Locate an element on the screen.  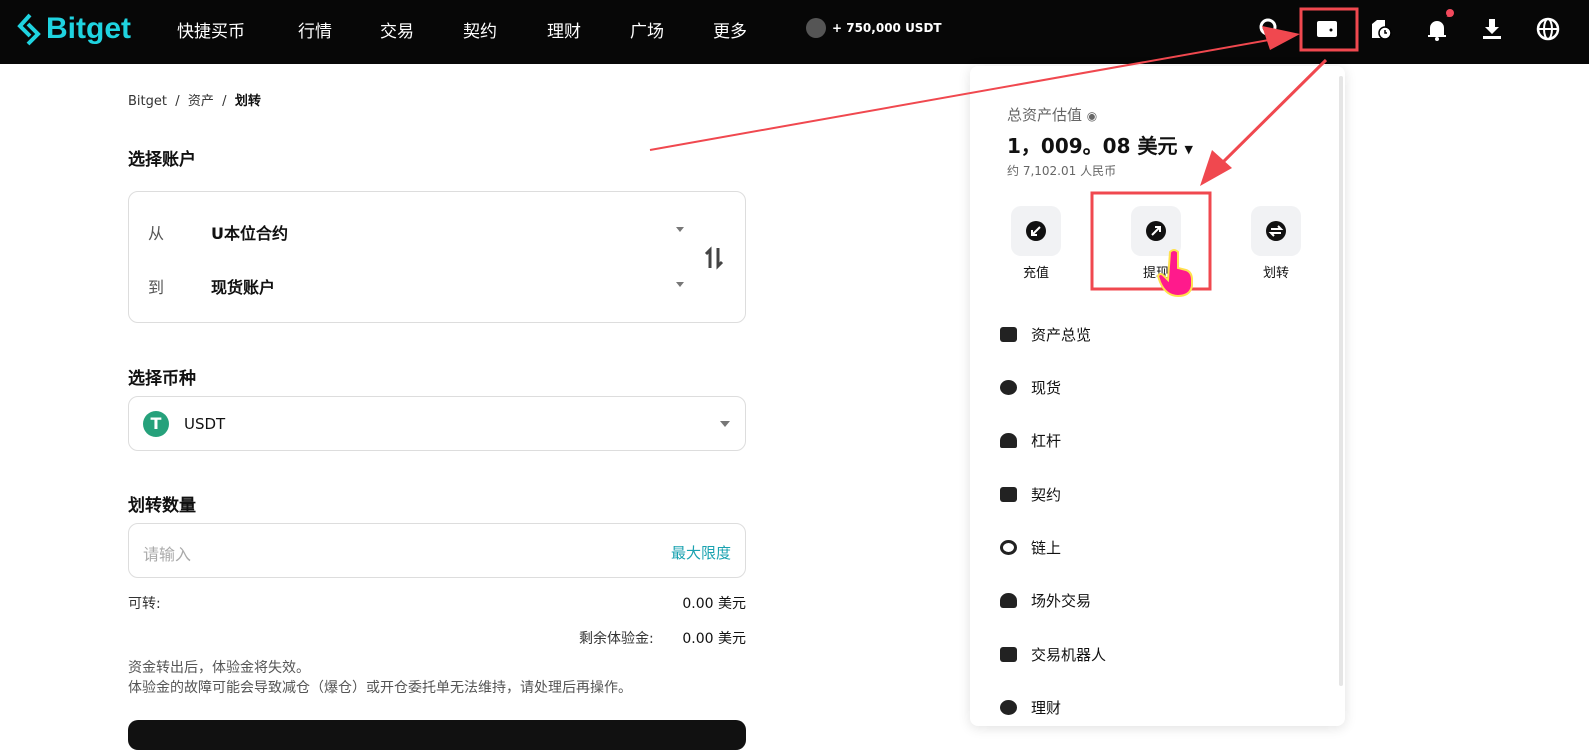
panel-scrollbar is located at coordinates (1341, 381).